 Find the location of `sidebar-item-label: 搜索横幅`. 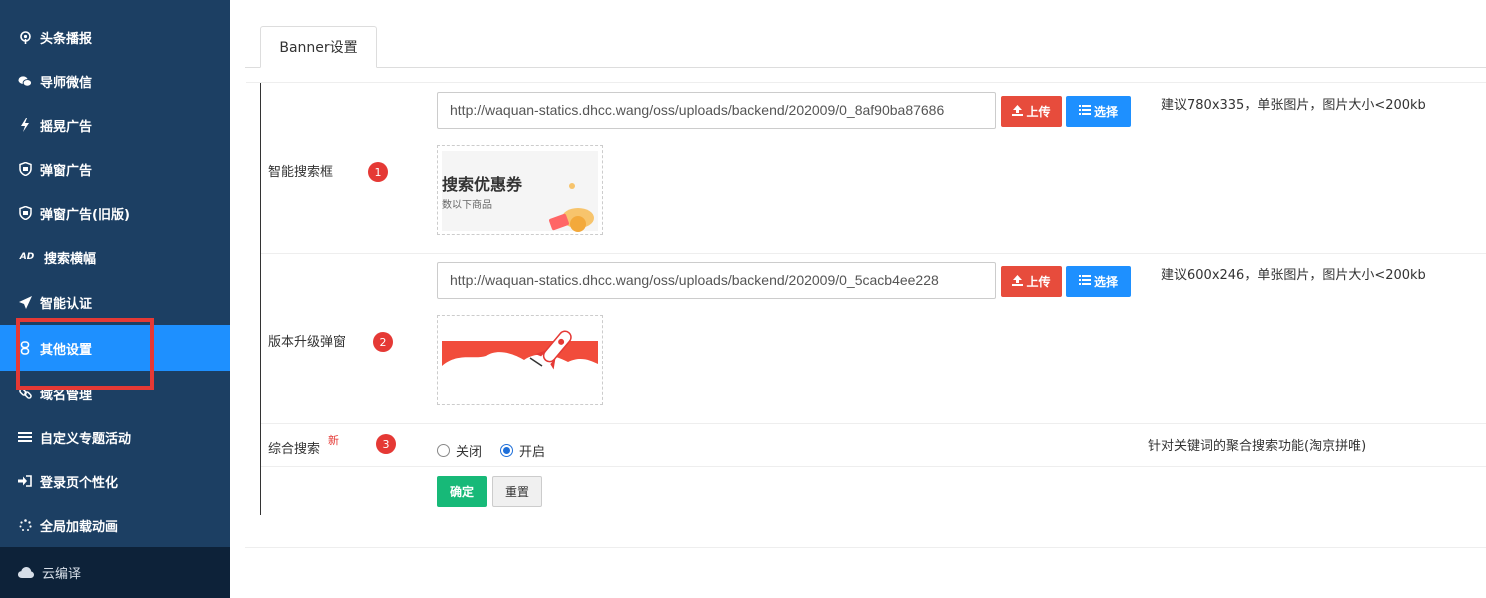

sidebar-item-label: 搜索横幅 is located at coordinates (70, 259).